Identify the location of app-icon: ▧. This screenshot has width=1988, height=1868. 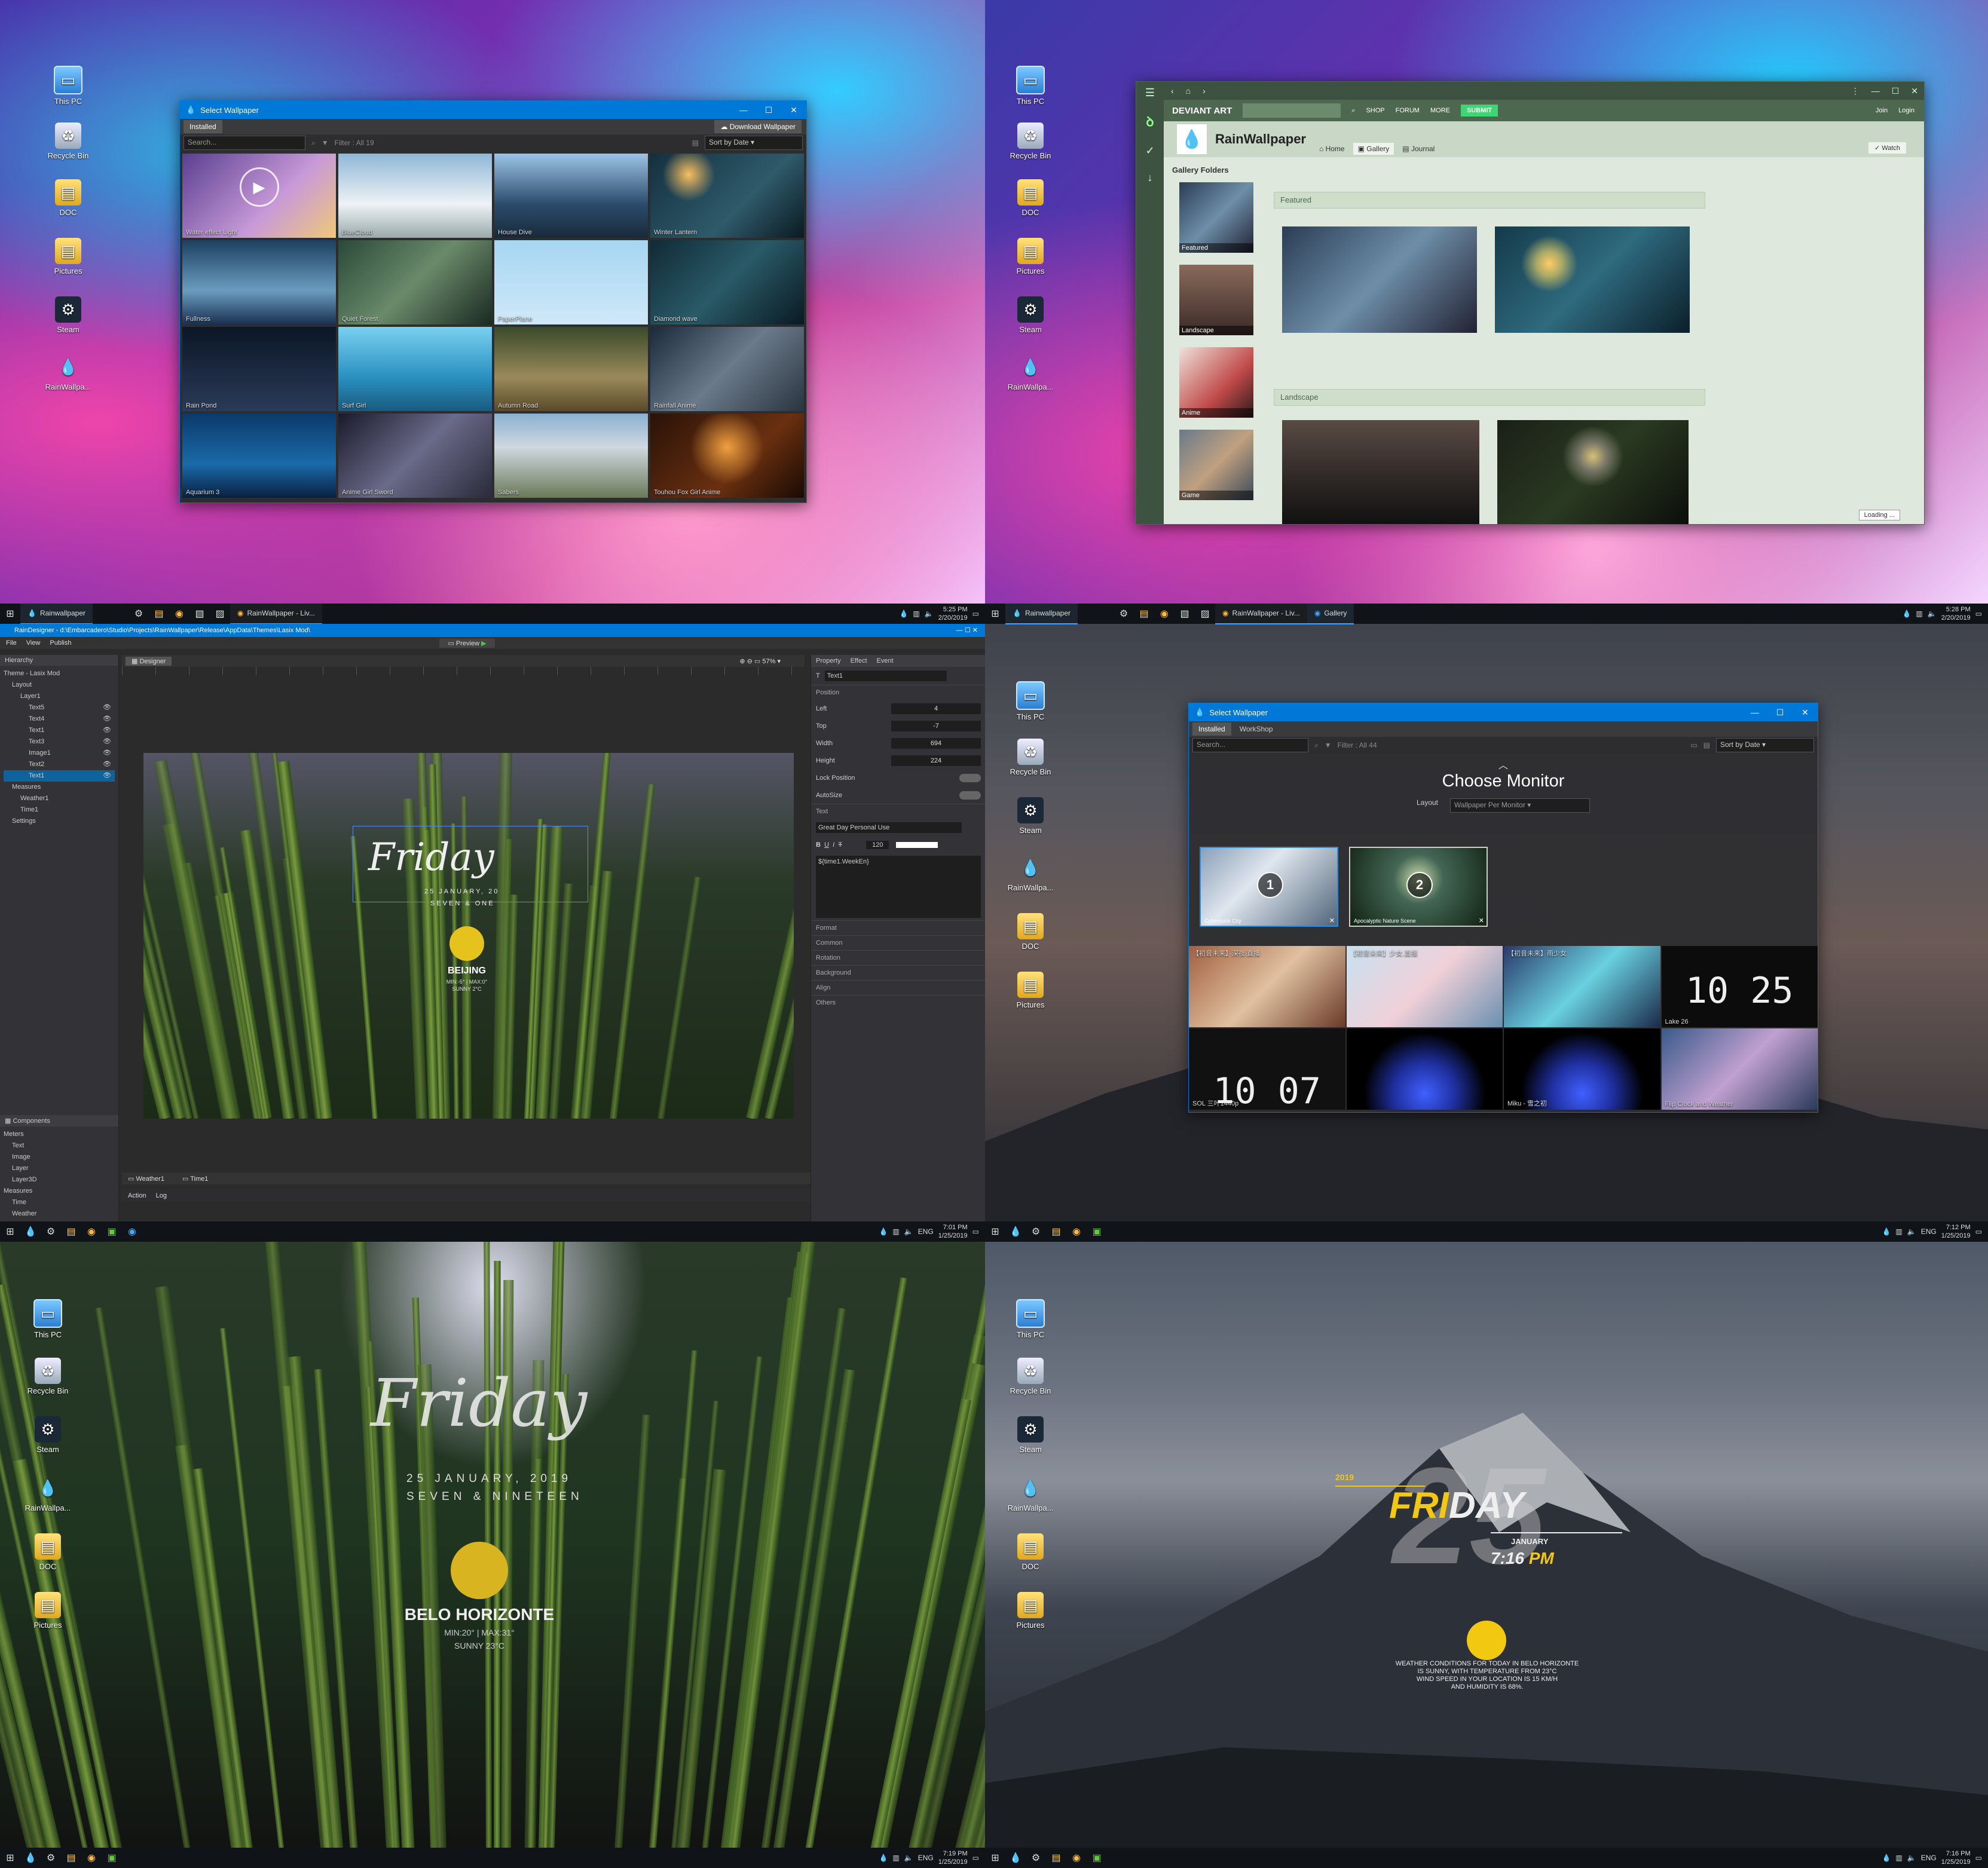
(199, 614).